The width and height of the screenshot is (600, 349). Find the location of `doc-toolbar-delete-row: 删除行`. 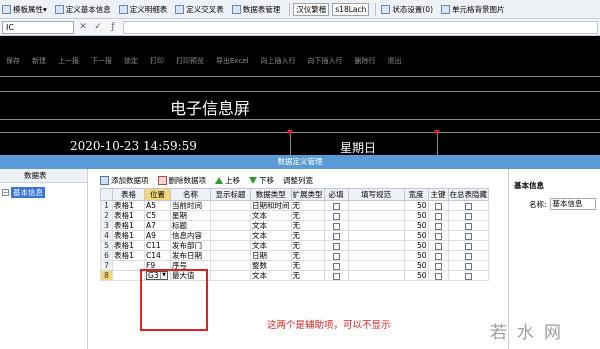

doc-toolbar-delete-row: 删除行 is located at coordinates (365, 61).